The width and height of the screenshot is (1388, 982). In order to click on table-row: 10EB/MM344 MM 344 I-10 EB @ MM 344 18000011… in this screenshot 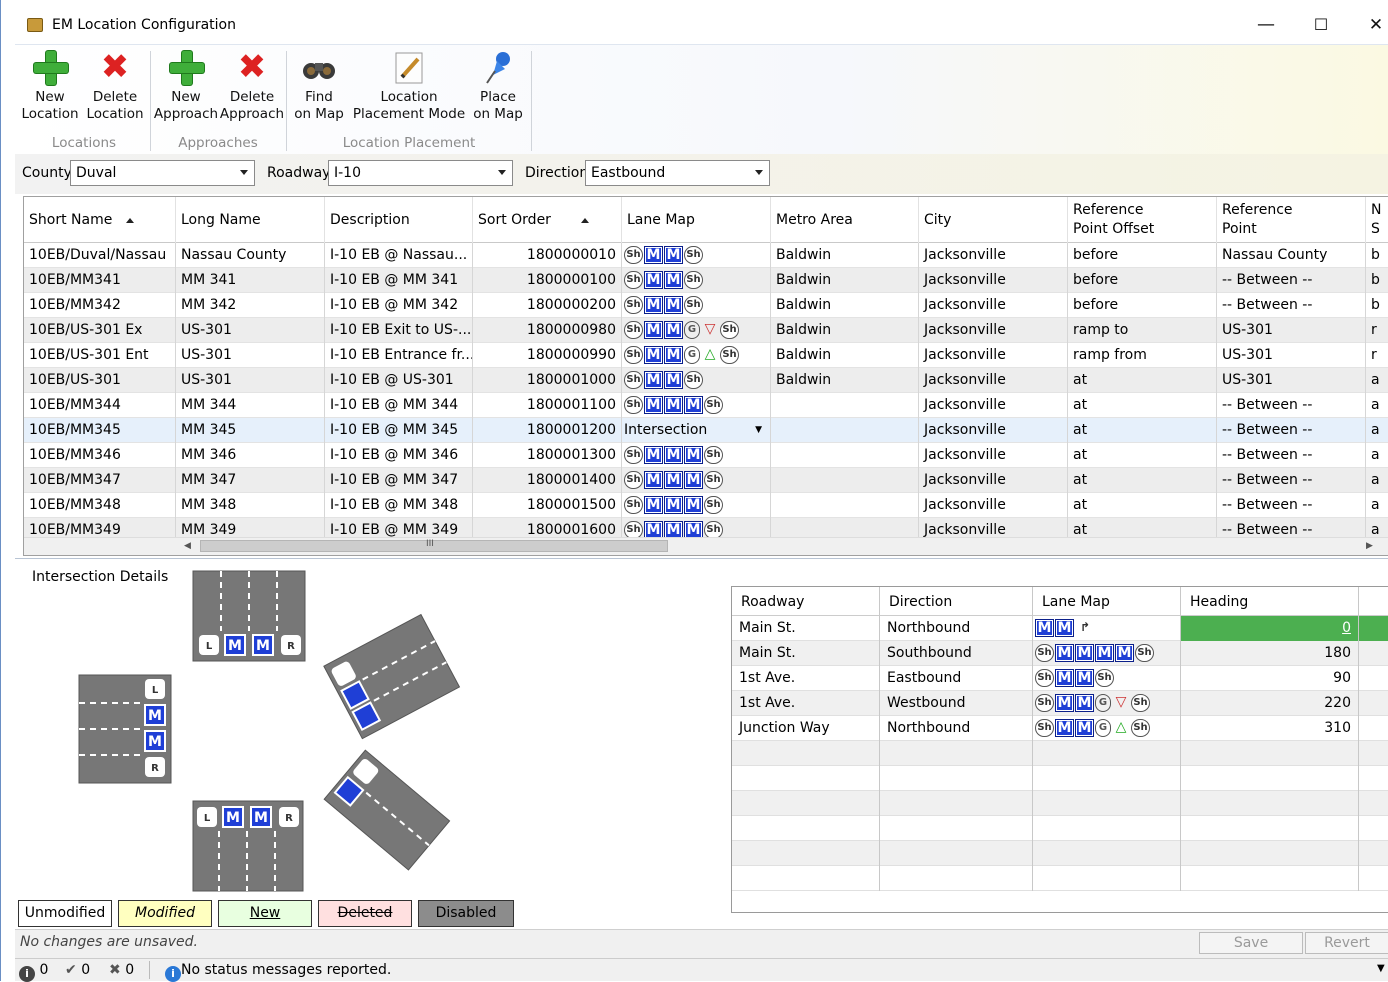, I will do `click(706, 405)`.